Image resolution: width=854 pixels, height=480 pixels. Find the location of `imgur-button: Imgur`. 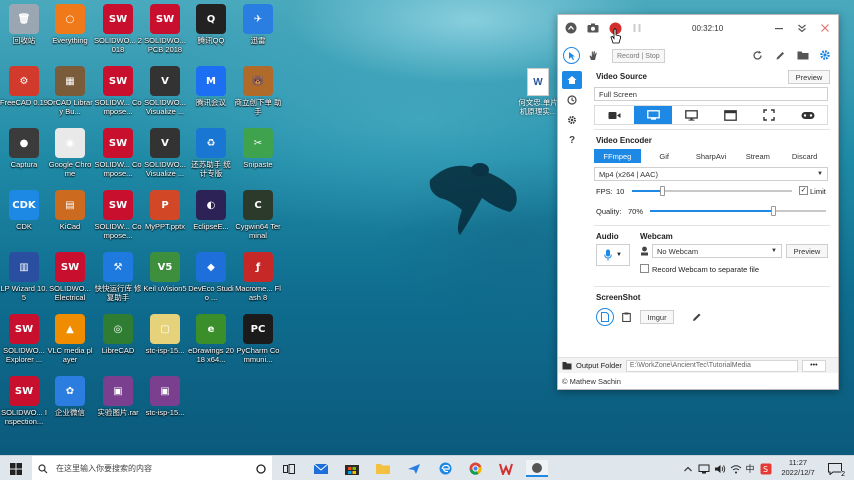

imgur-button: Imgur is located at coordinates (657, 317).